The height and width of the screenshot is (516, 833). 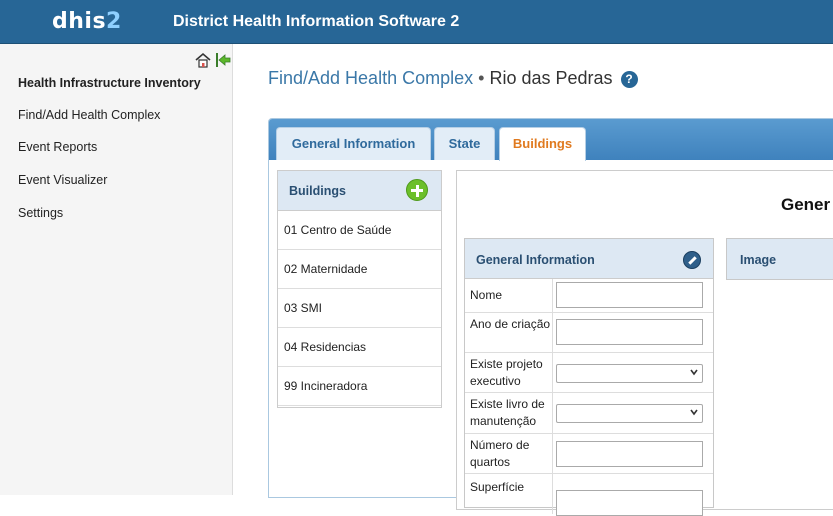 I want to click on general-information-label: General Information, so click(x=535, y=260).